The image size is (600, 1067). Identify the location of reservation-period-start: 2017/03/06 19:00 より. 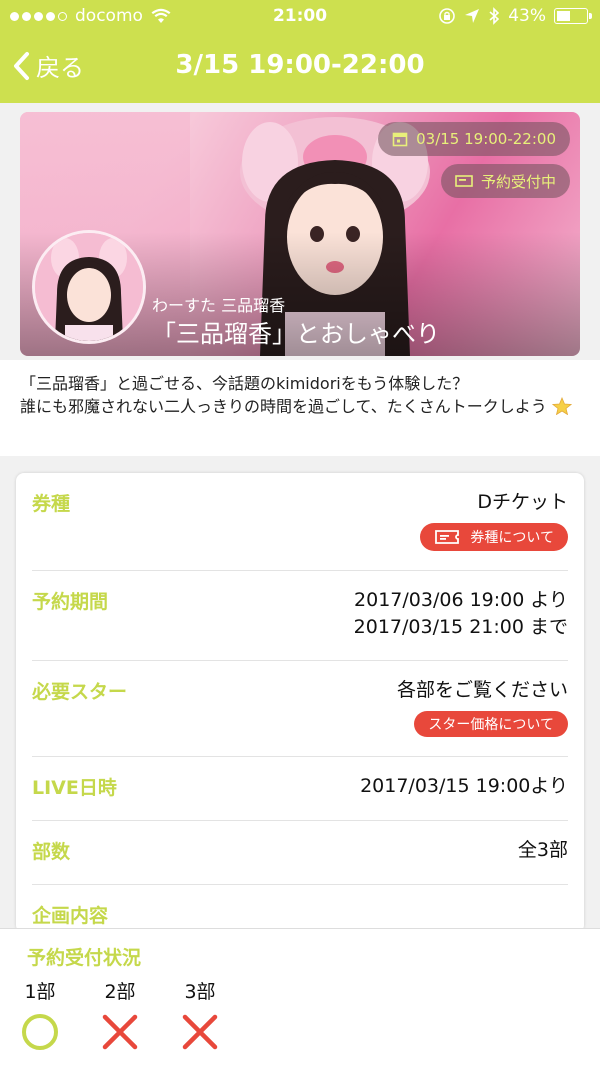
(461, 600).